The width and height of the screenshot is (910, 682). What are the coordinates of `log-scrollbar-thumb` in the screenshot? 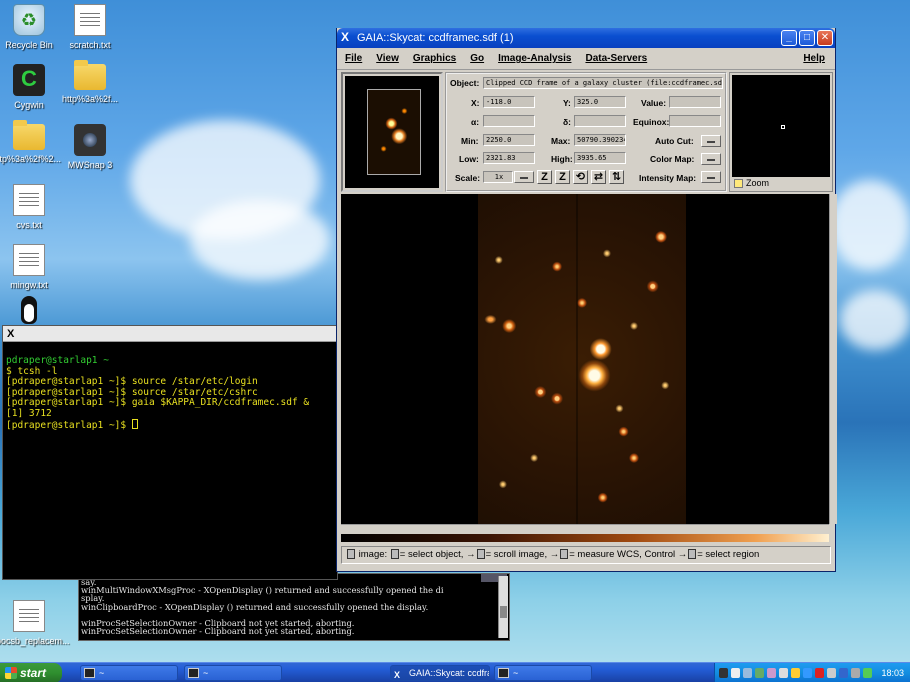 It's located at (503, 612).